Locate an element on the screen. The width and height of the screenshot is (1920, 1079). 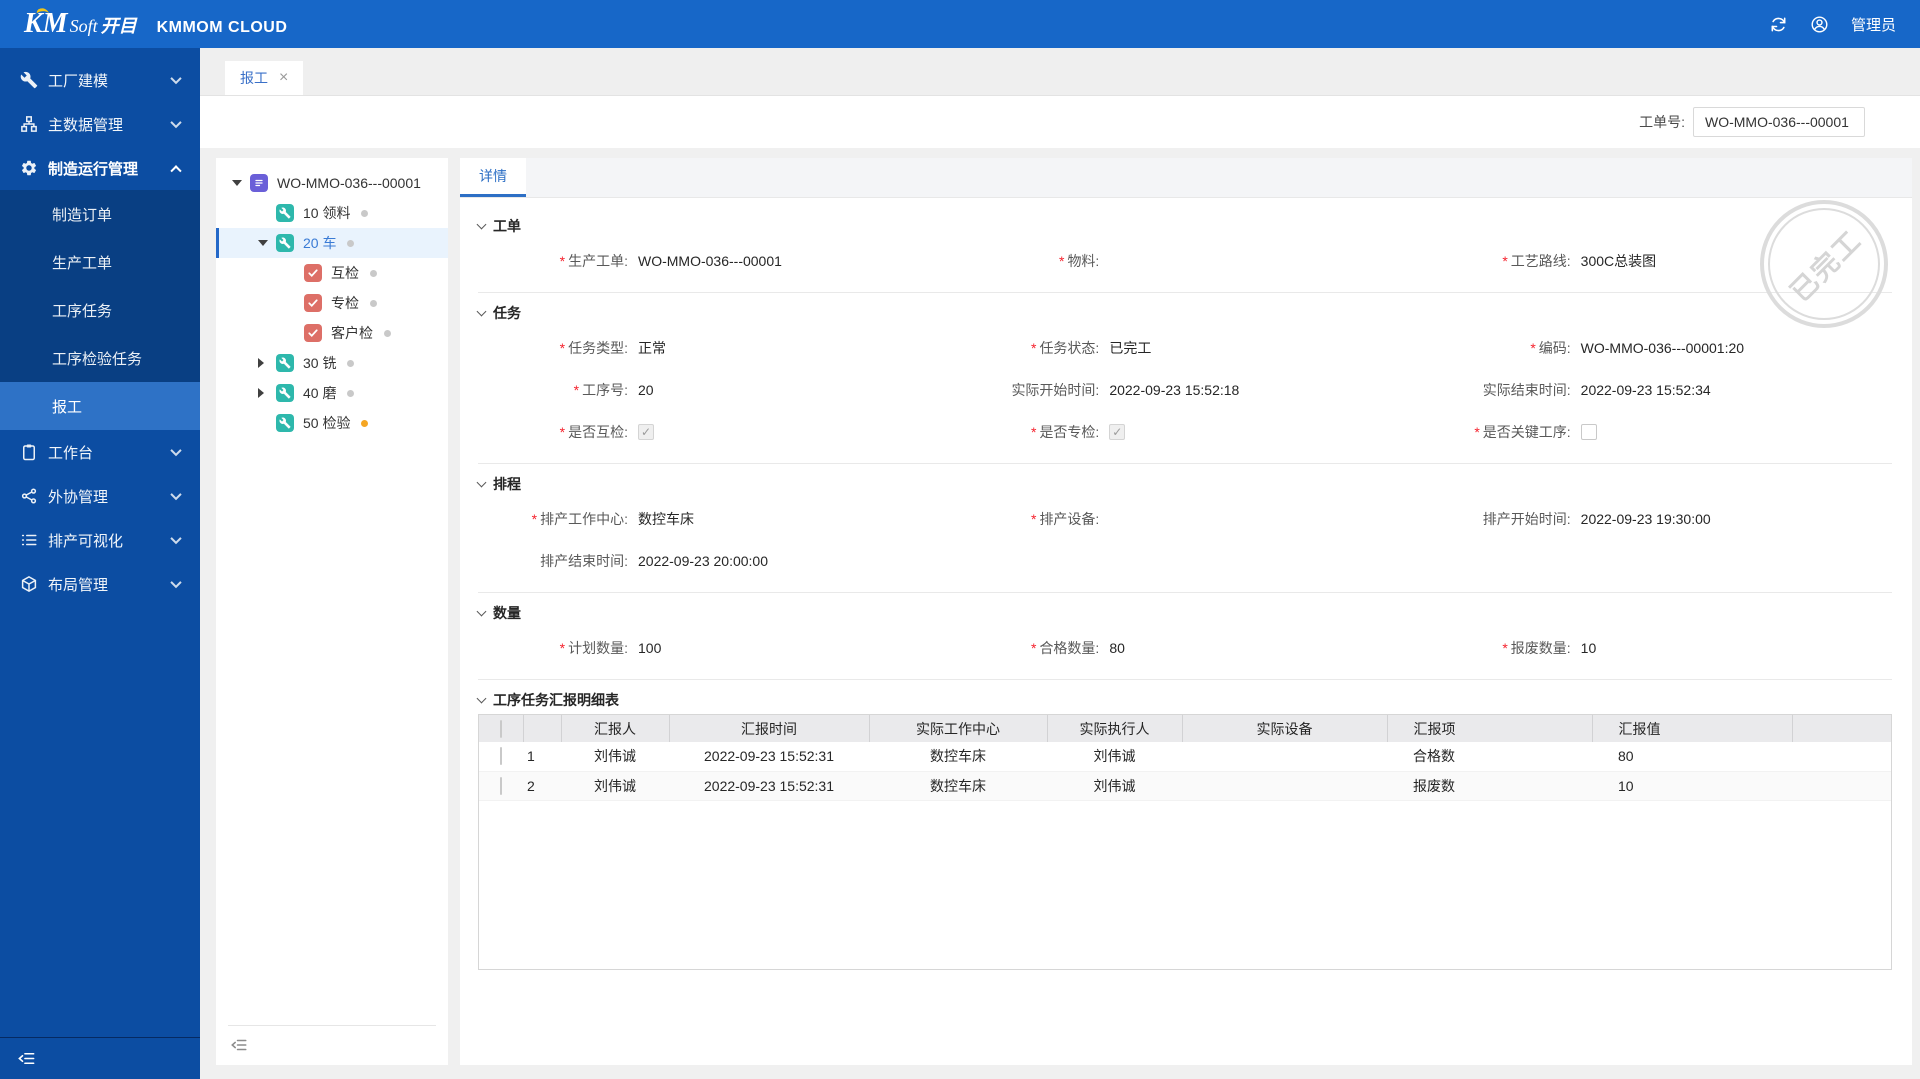
sidebar-item-factory-modeling: 工厂建模 is located at coordinates (100, 80).